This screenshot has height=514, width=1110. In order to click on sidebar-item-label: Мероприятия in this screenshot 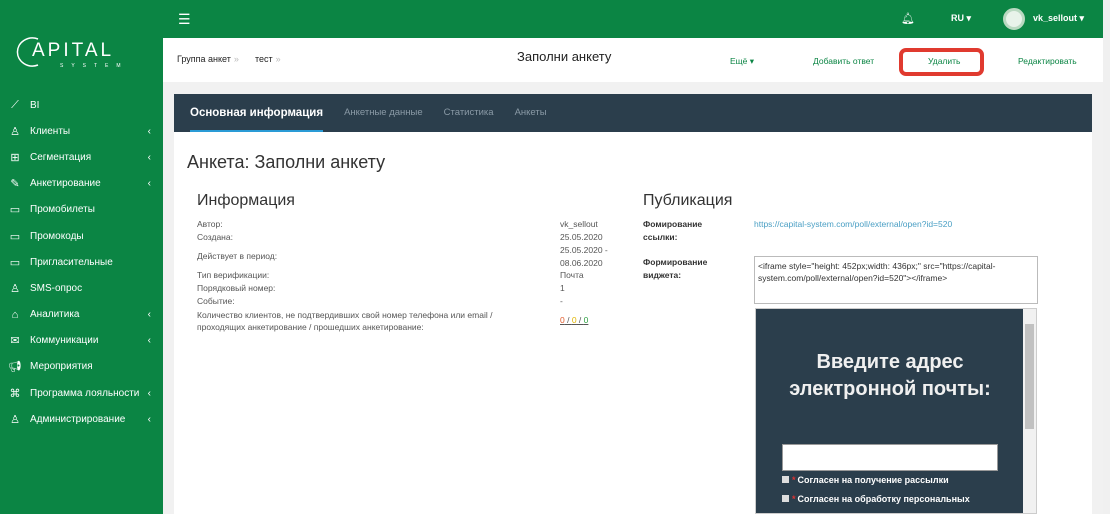, I will do `click(61, 367)`.